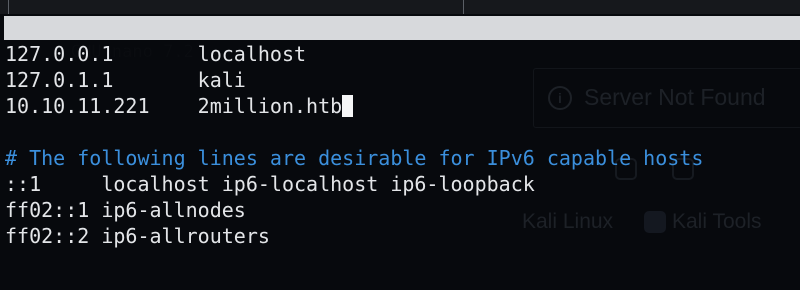  What do you see at coordinates (174, 106) in the screenshot?
I see `line-text: 10.10.11.221 2million.htb` at bounding box center [174, 106].